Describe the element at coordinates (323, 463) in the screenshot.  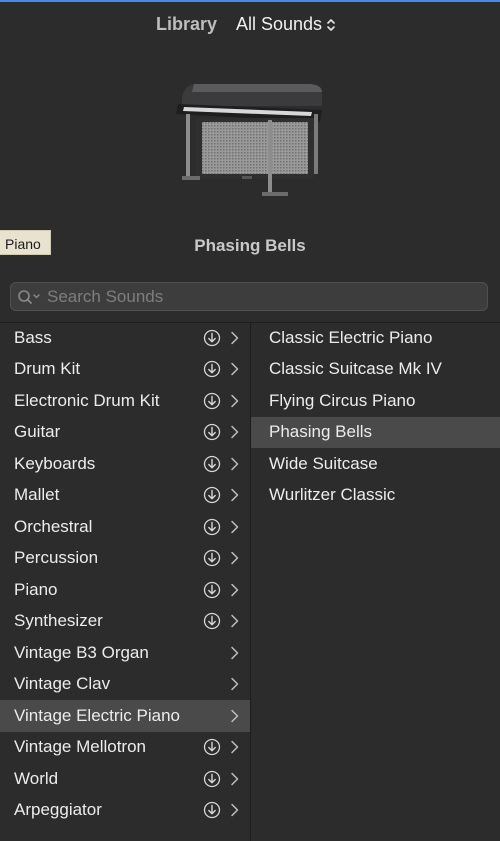
I see `patch-label: Wide Suitcase` at that location.